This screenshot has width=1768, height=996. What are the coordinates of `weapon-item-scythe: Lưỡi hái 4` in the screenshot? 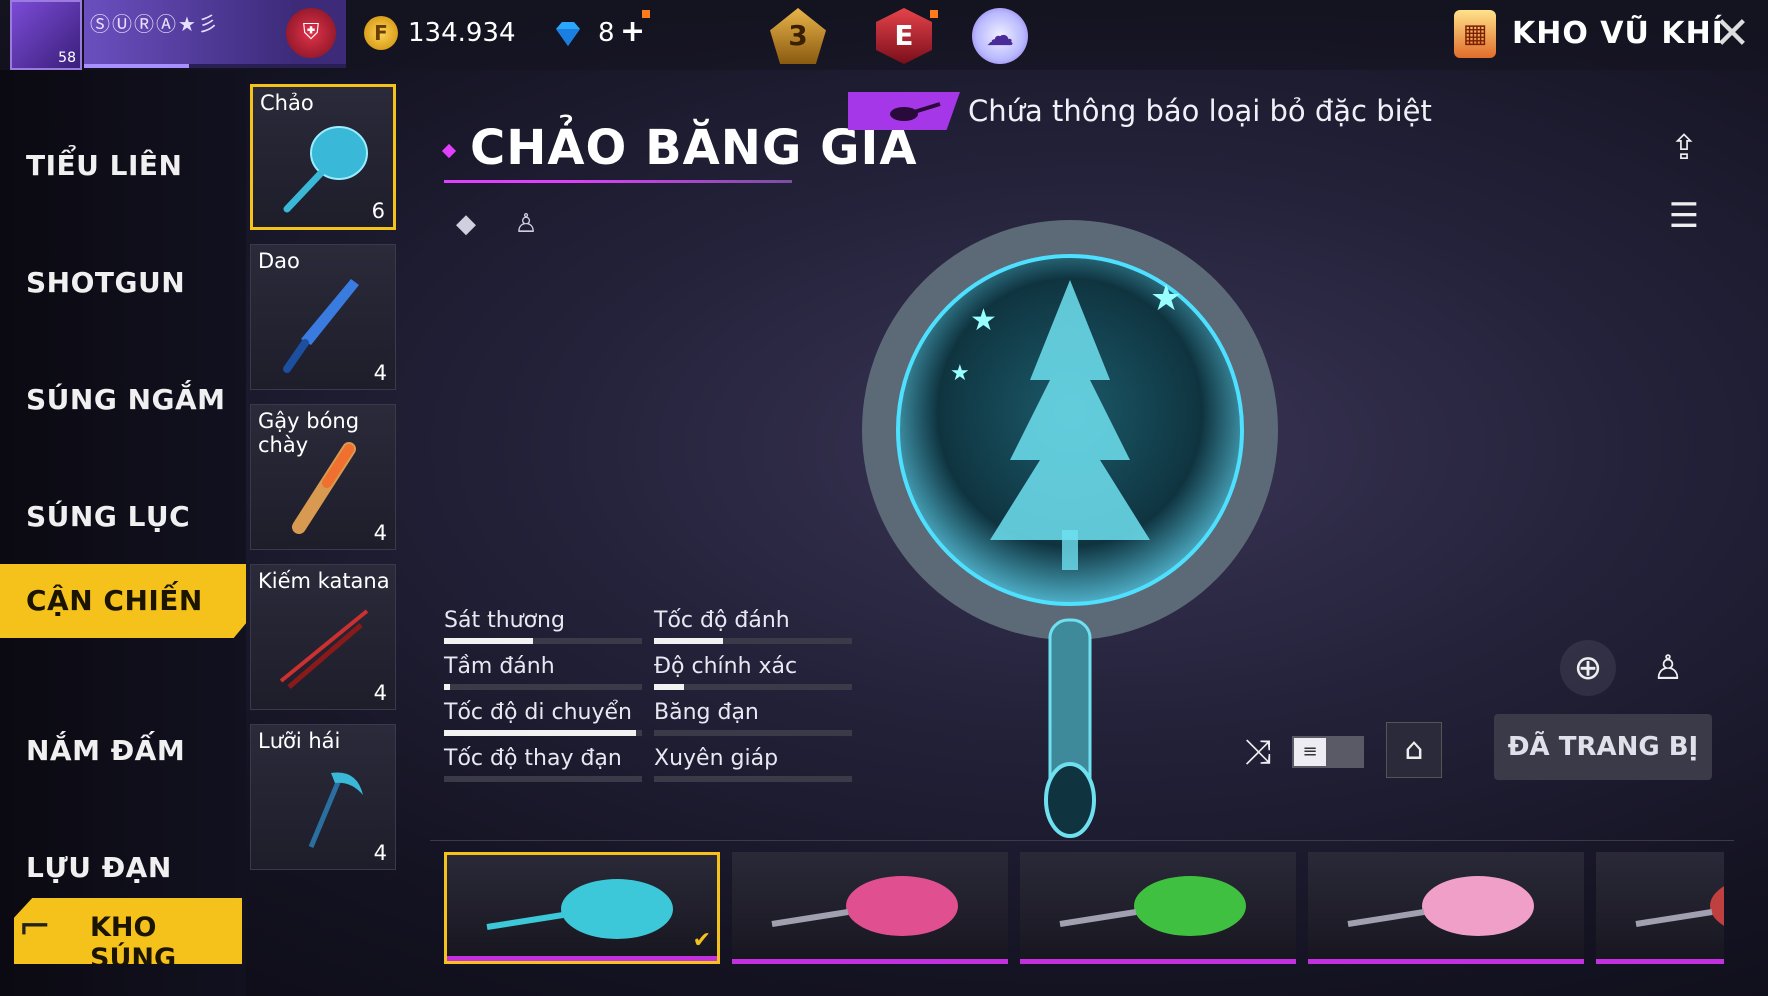 It's located at (323, 797).